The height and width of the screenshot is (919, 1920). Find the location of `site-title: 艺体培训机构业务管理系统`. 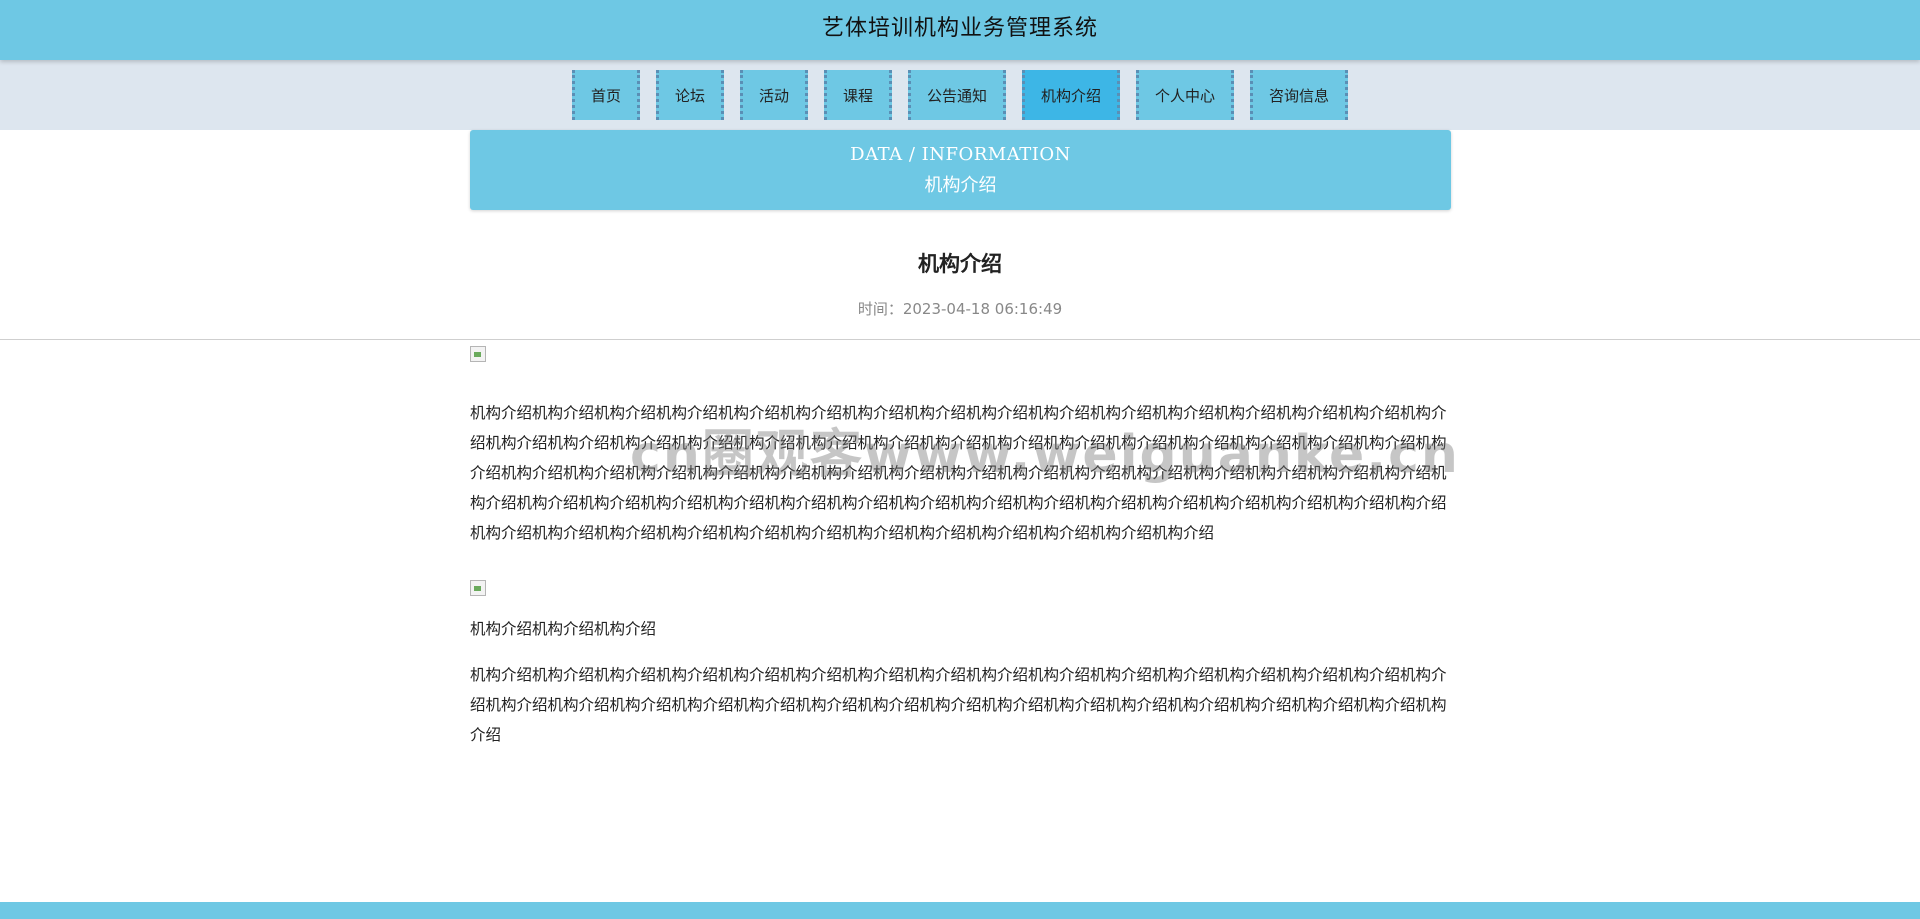

site-title: 艺体培训机构业务管理系统 is located at coordinates (959, 28).